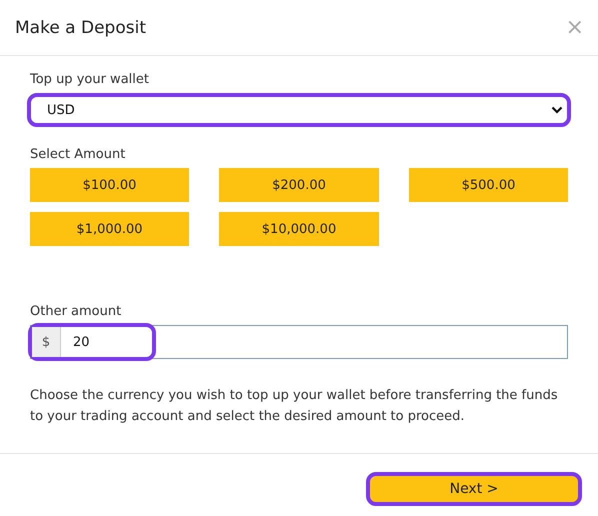 This screenshot has height=516, width=598. What do you see at coordinates (78, 154) in the screenshot?
I see `field-label: Select Amount` at bounding box center [78, 154].